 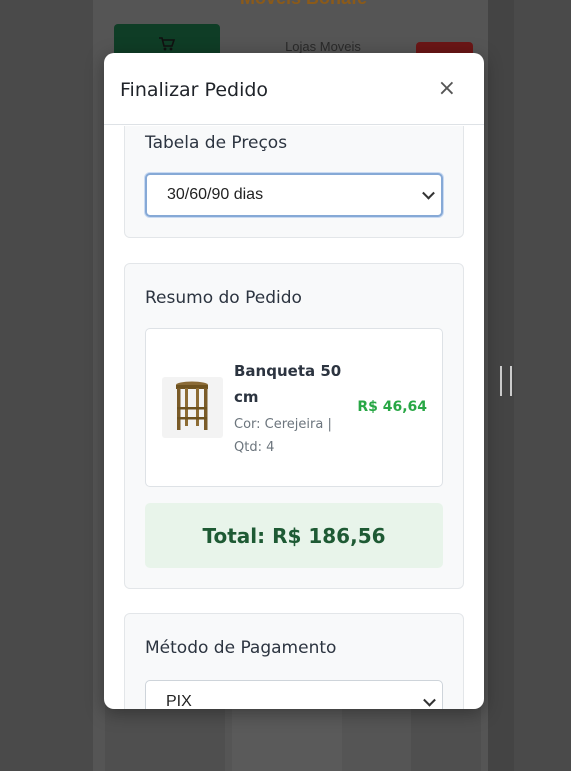 What do you see at coordinates (179, 701) in the screenshot?
I see `payment-method-selected: PIX` at bounding box center [179, 701].